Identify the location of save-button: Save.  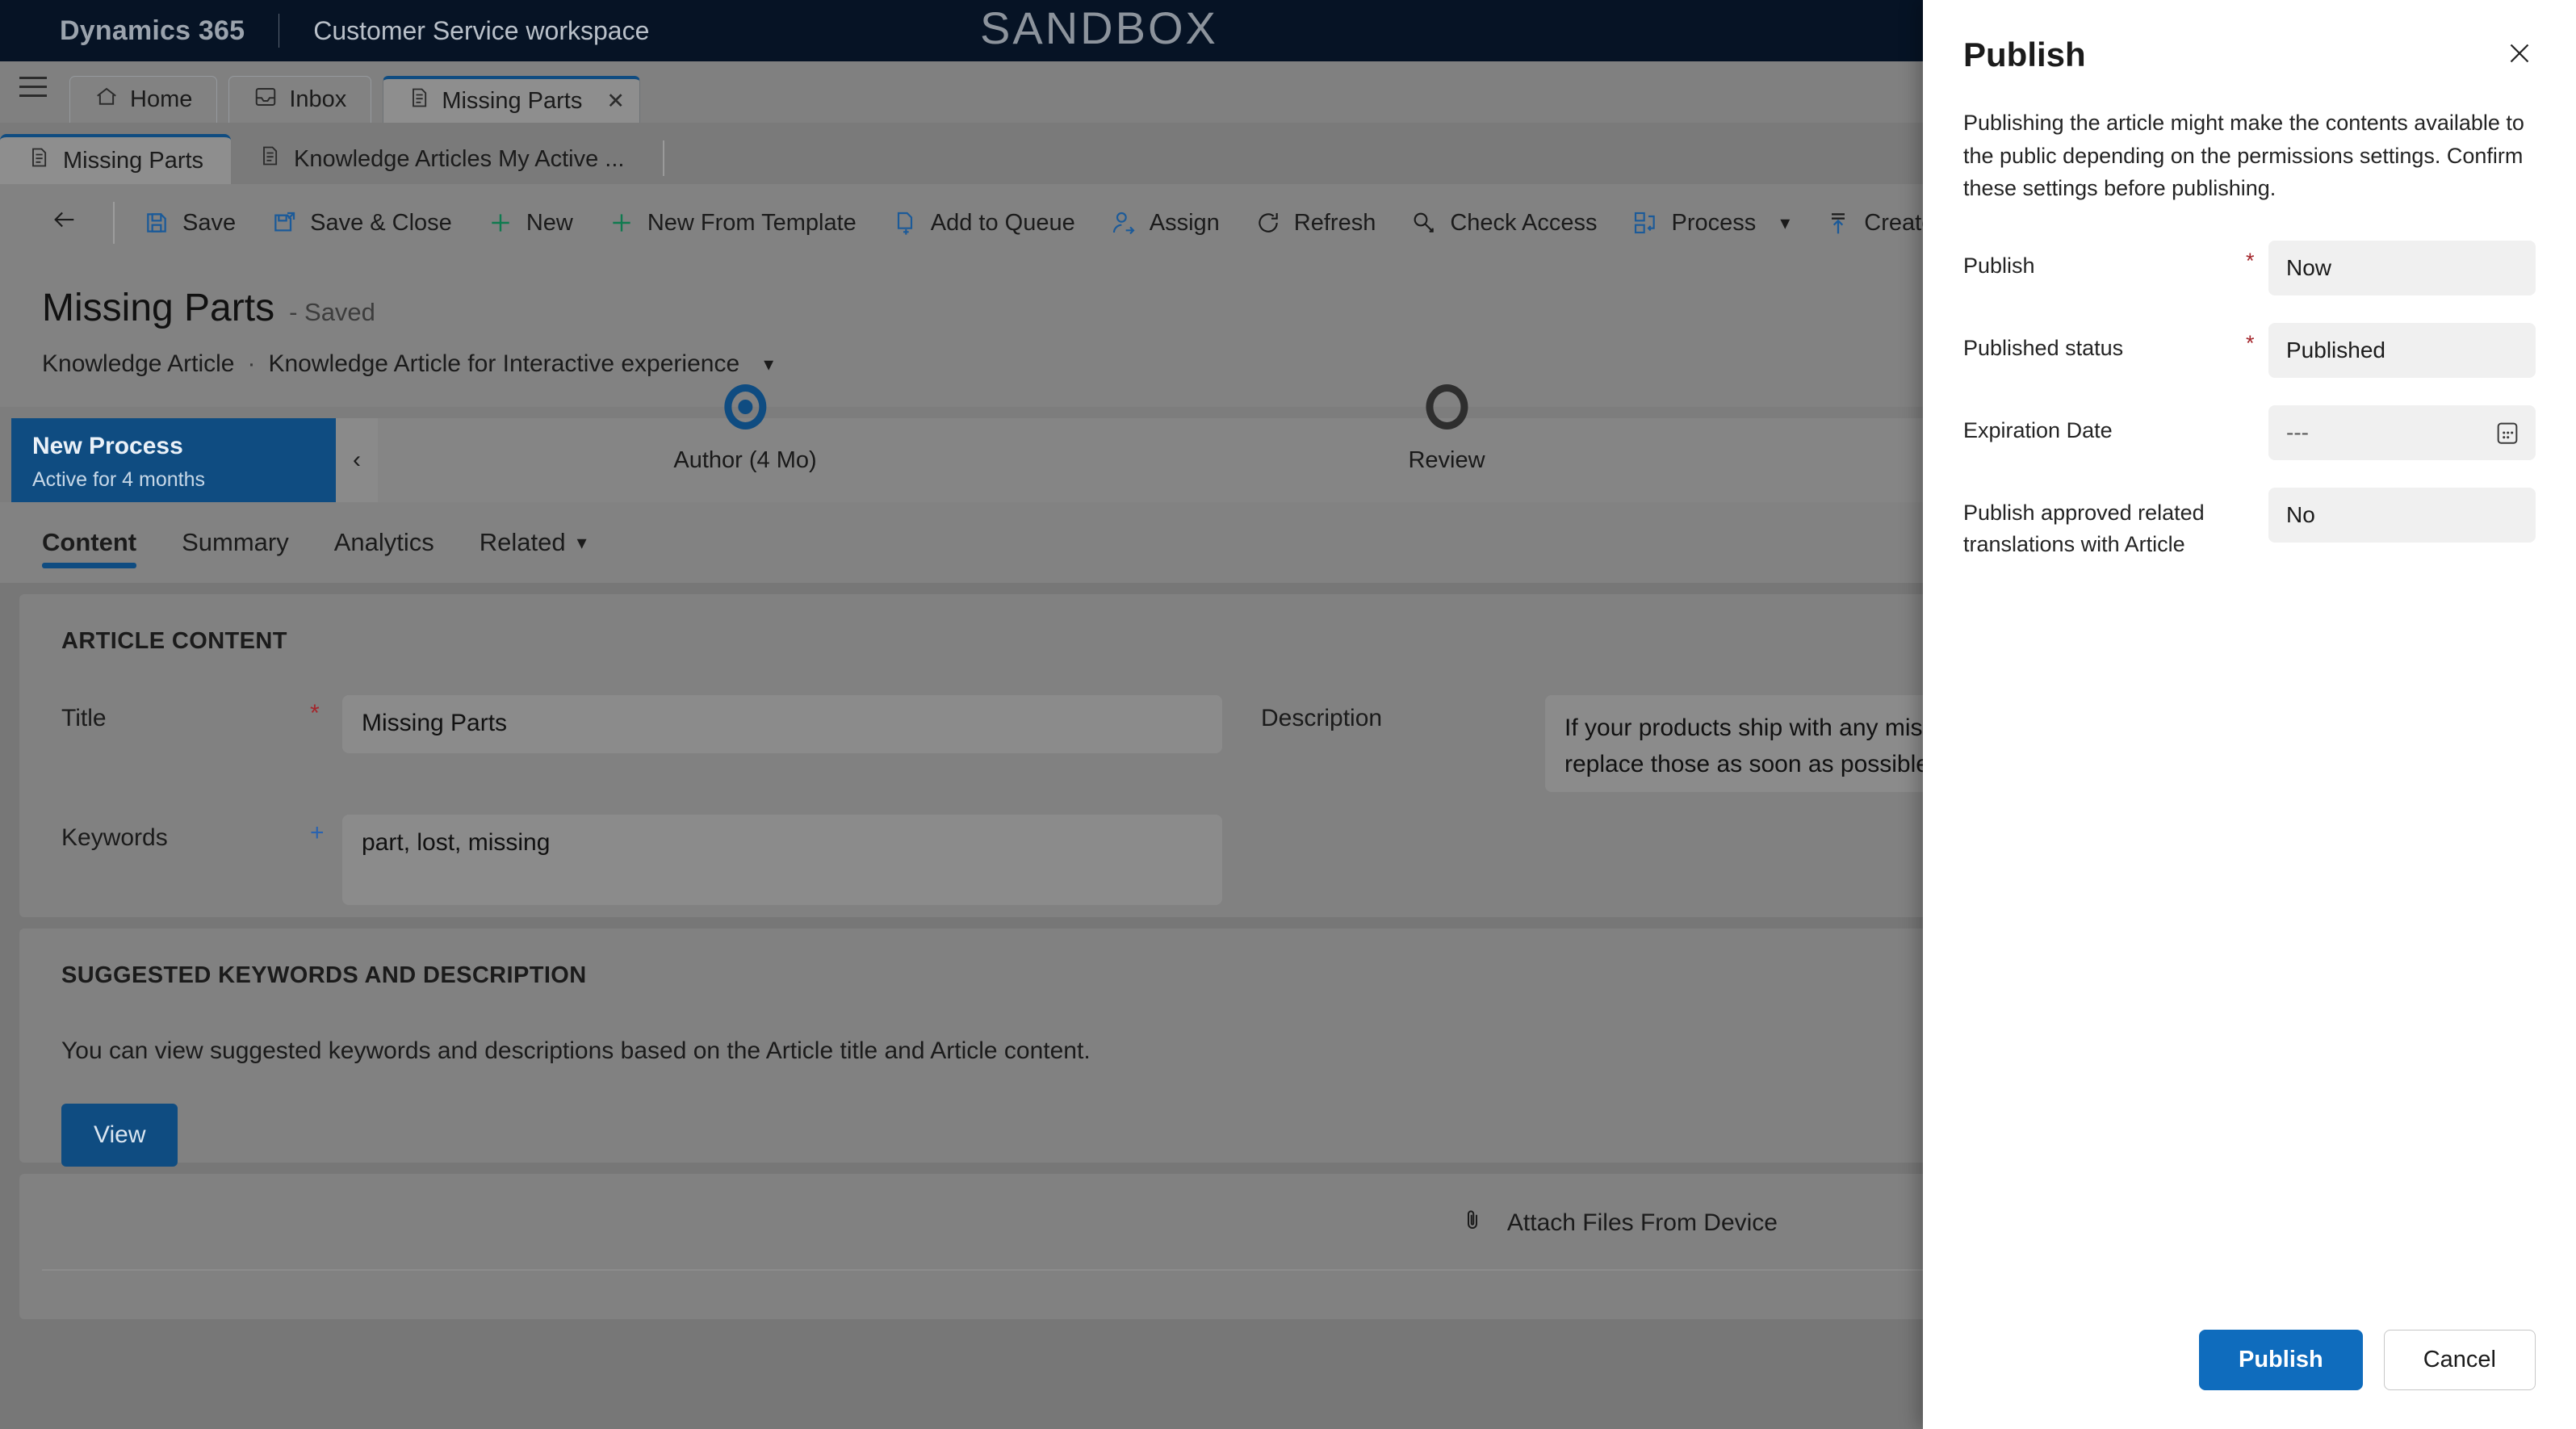
(189, 222).